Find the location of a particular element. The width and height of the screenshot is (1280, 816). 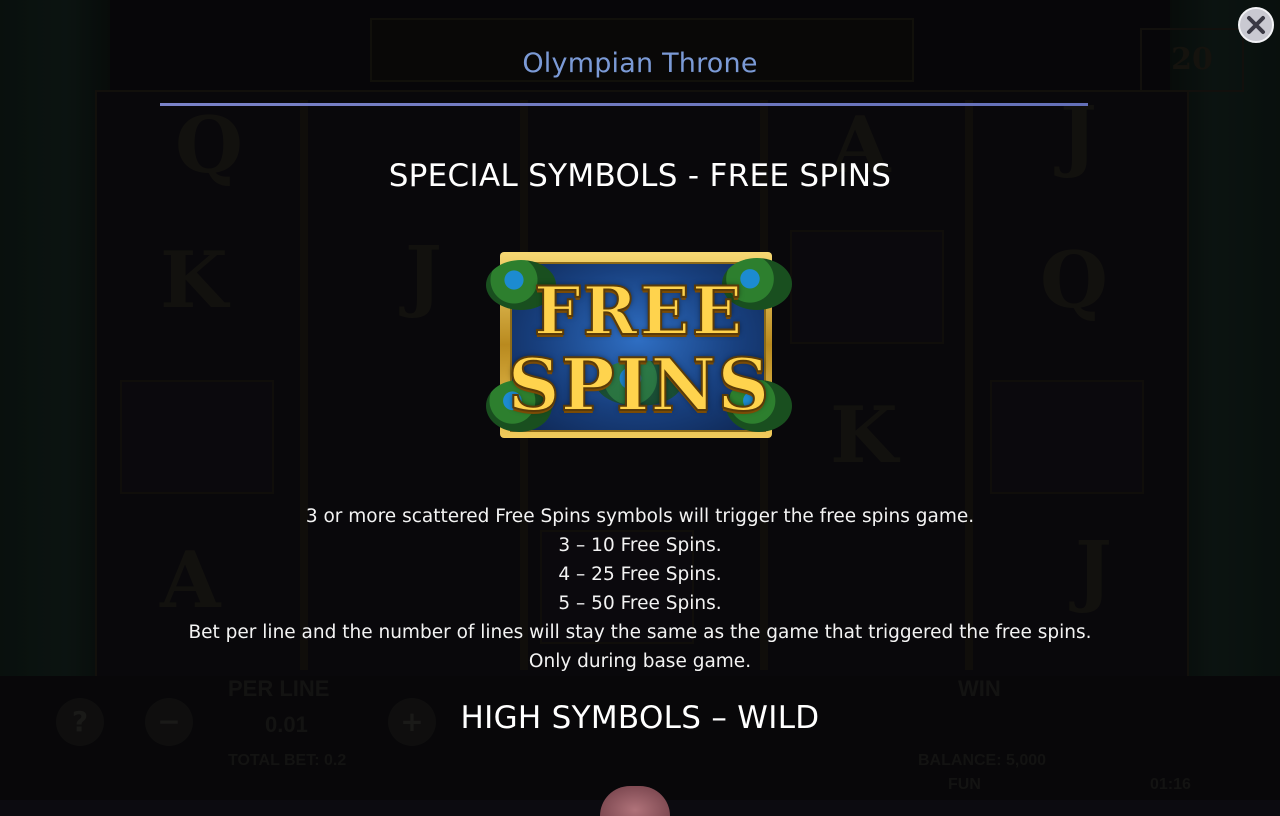

description-line: 5 – 50 Free Spins. is located at coordinates (640, 603).